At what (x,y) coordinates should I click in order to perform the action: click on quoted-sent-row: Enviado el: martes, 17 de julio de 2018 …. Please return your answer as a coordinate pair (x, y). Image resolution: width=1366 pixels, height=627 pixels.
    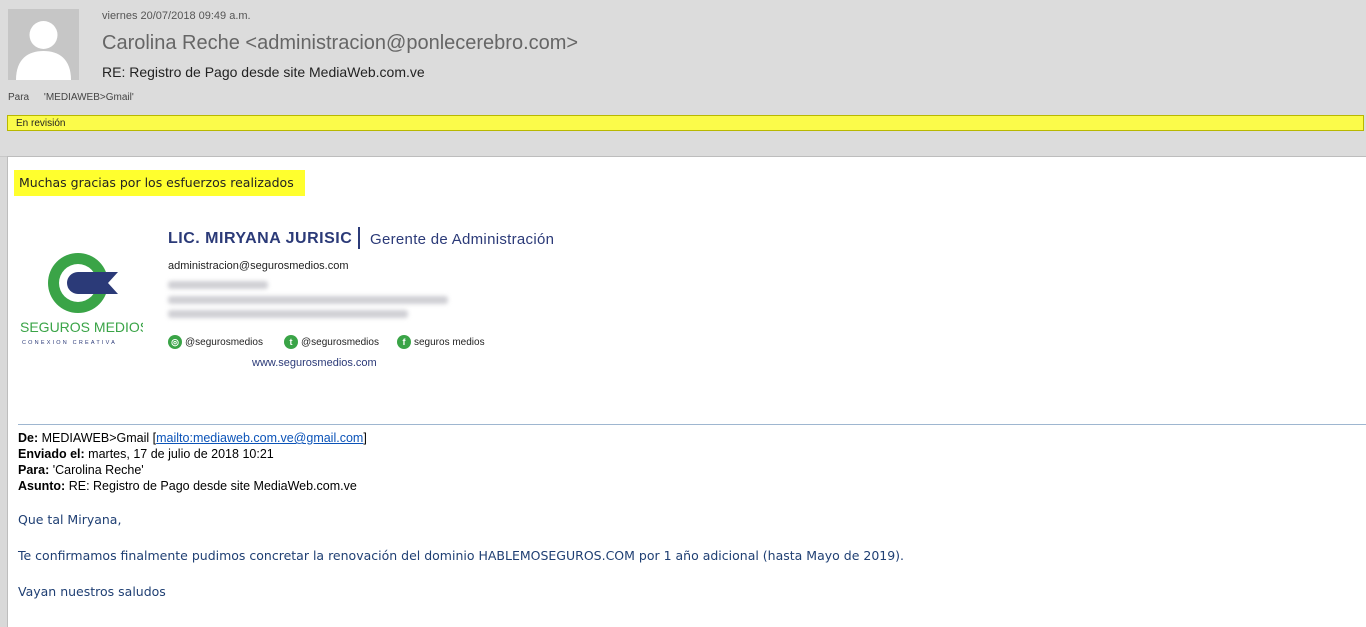
    Looking at the image, I should click on (192, 454).